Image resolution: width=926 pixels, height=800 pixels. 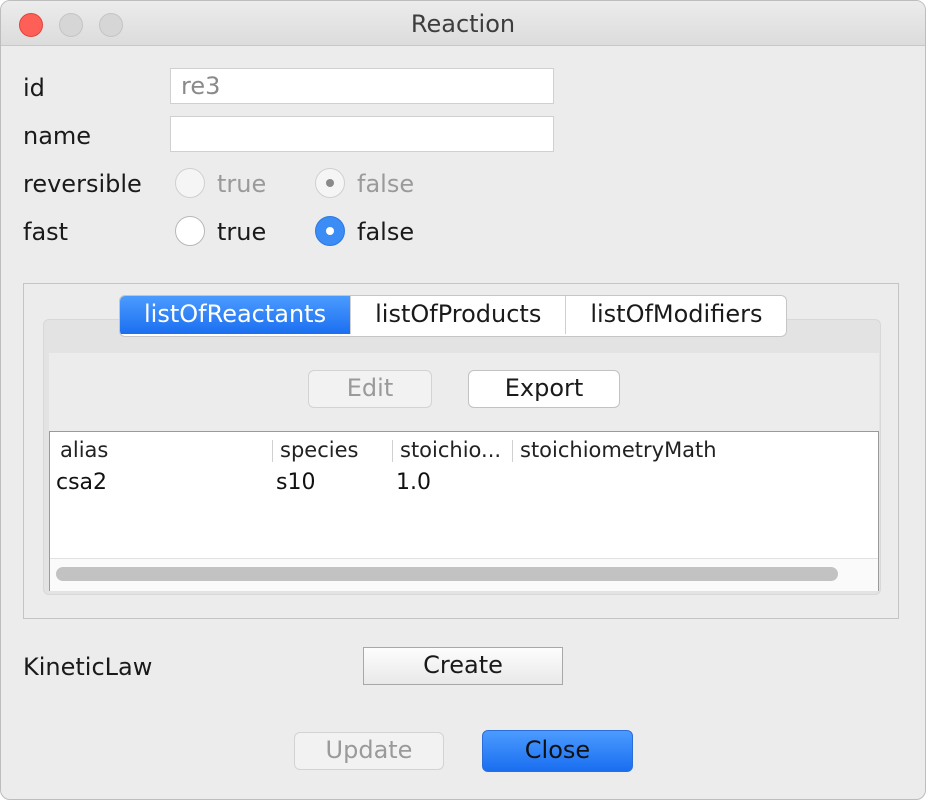 I want to click on reversible-false-radio, so click(x=330, y=183).